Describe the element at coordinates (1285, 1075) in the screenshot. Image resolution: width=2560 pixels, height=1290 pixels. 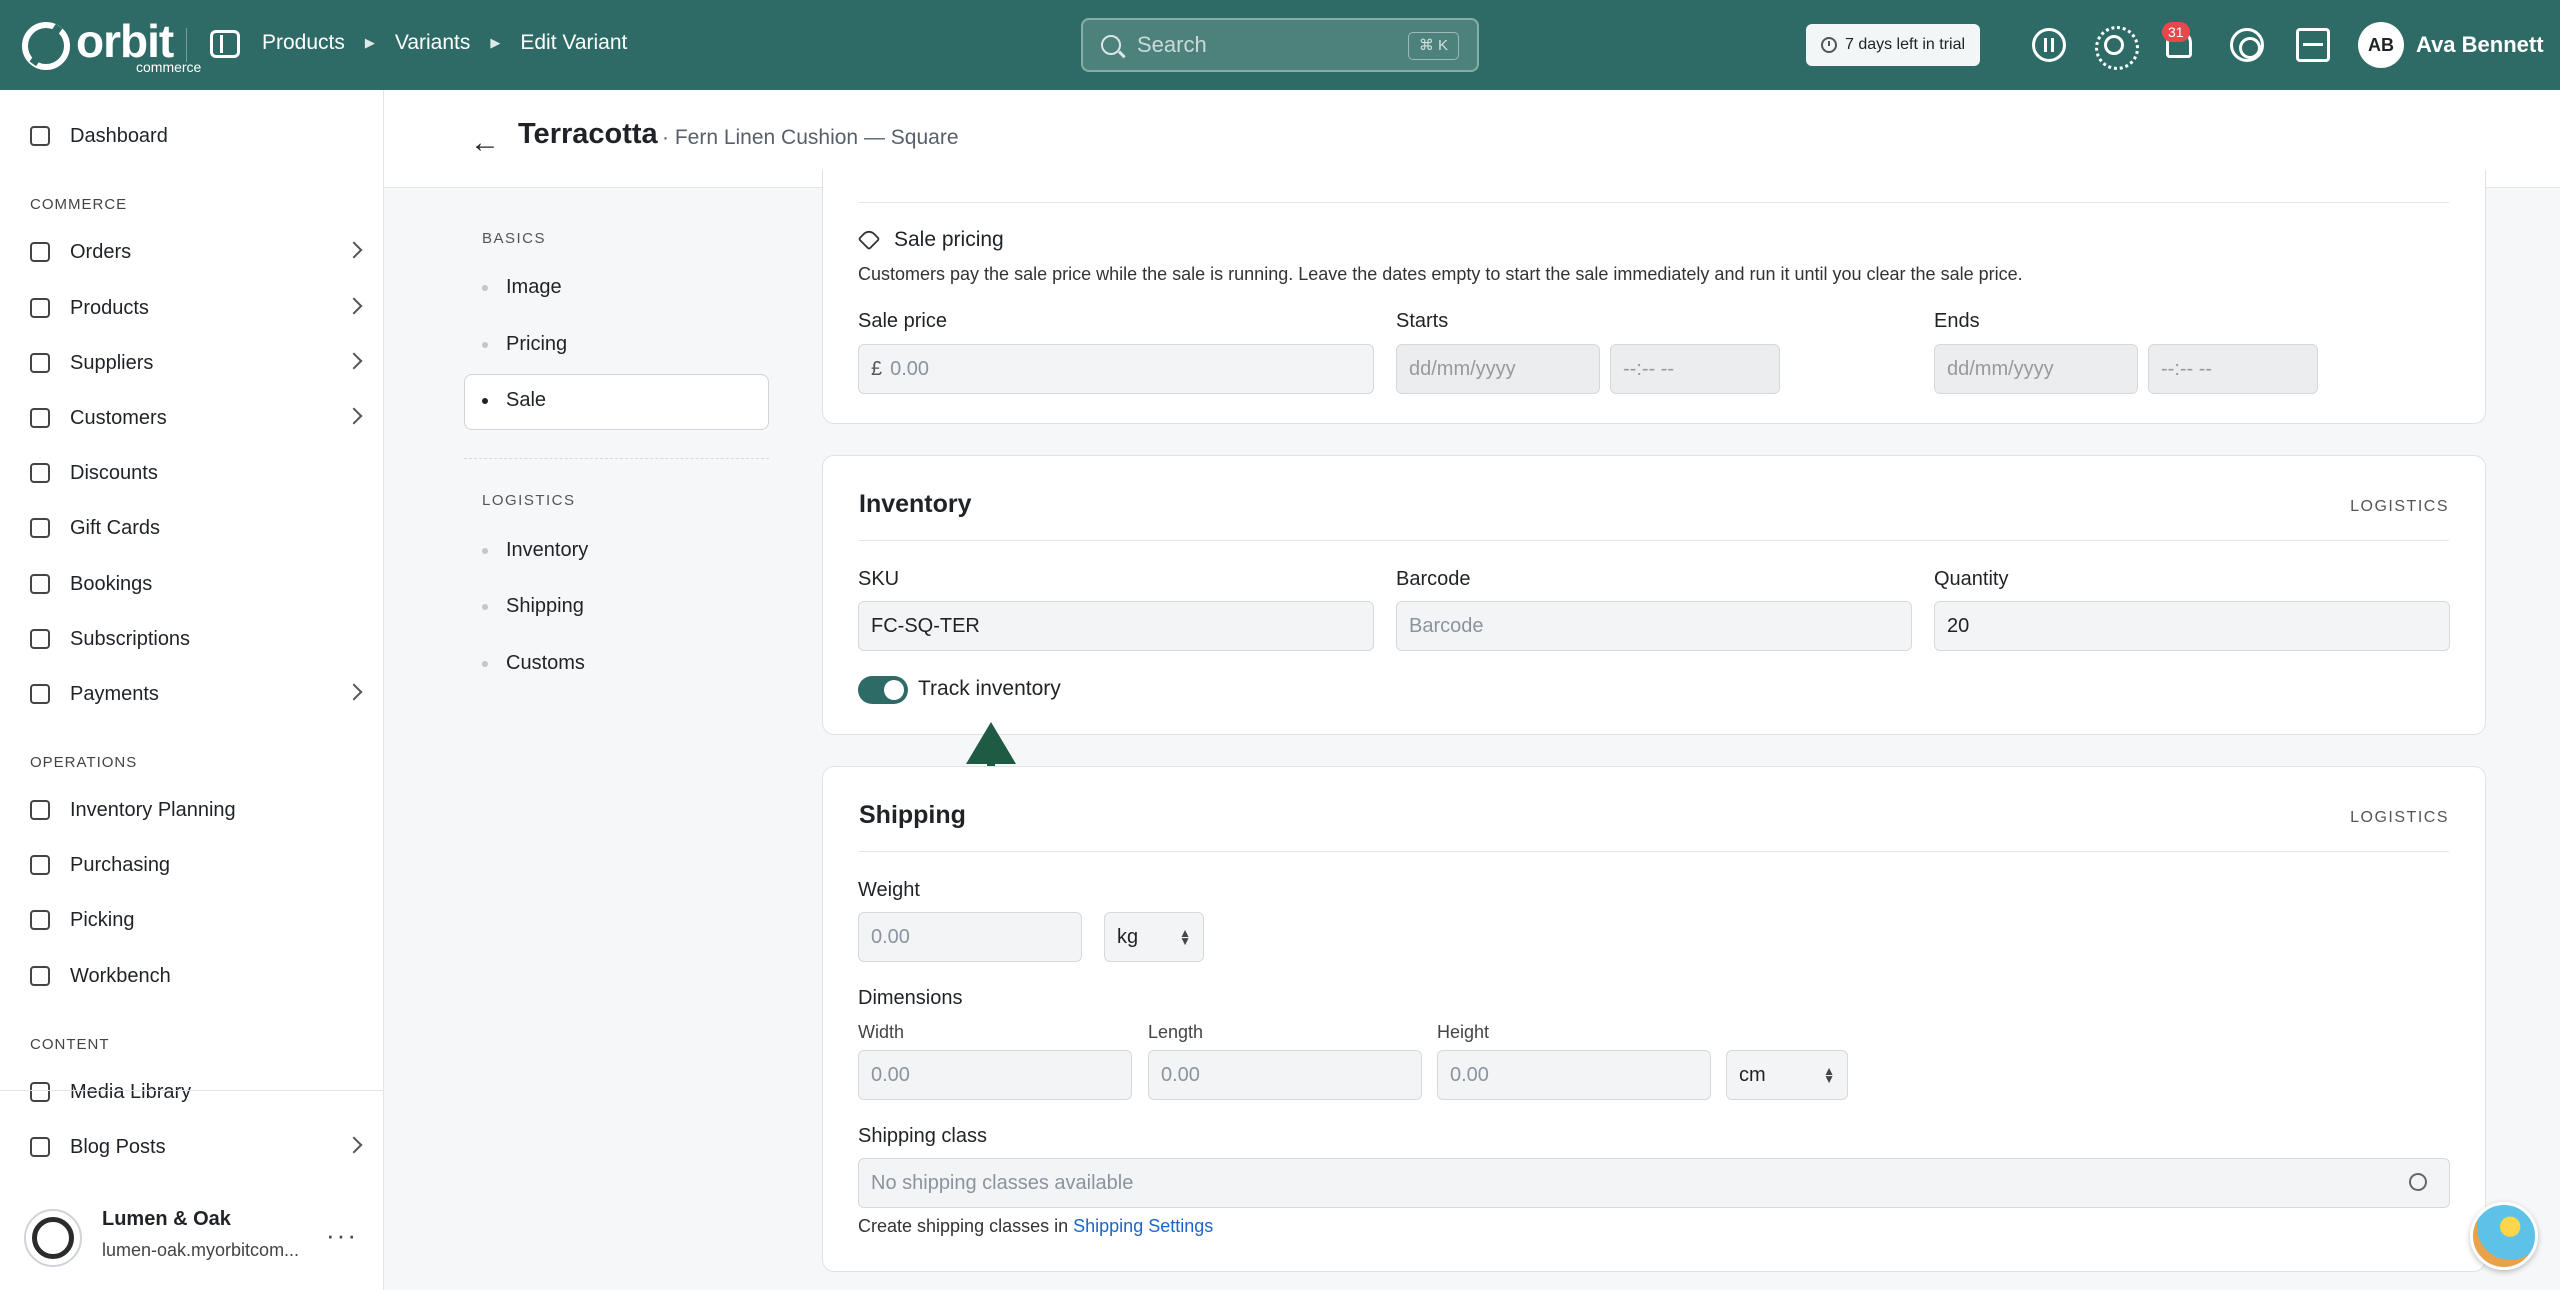
I see `length-input: 0.00` at that location.